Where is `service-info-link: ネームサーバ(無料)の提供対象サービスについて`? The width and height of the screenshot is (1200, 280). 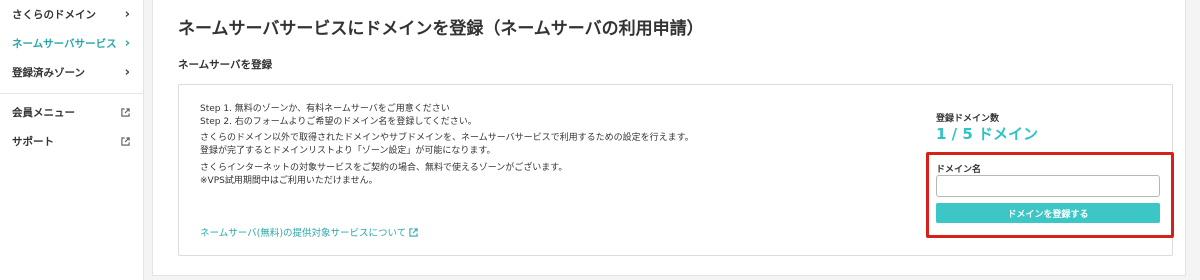 service-info-link: ネームサーバ(無料)の提供対象サービスについて is located at coordinates (309, 232).